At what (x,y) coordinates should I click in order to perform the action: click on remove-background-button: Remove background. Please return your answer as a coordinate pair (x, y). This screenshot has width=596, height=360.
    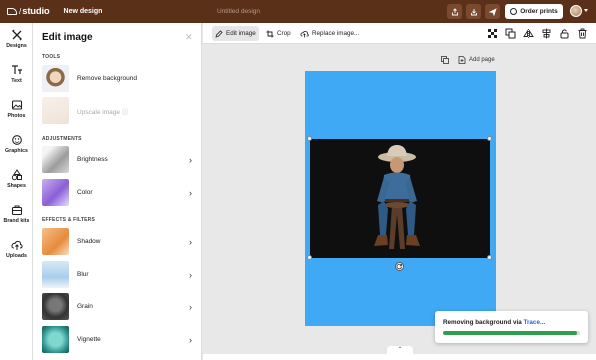
    Looking at the image, I should click on (118, 78).